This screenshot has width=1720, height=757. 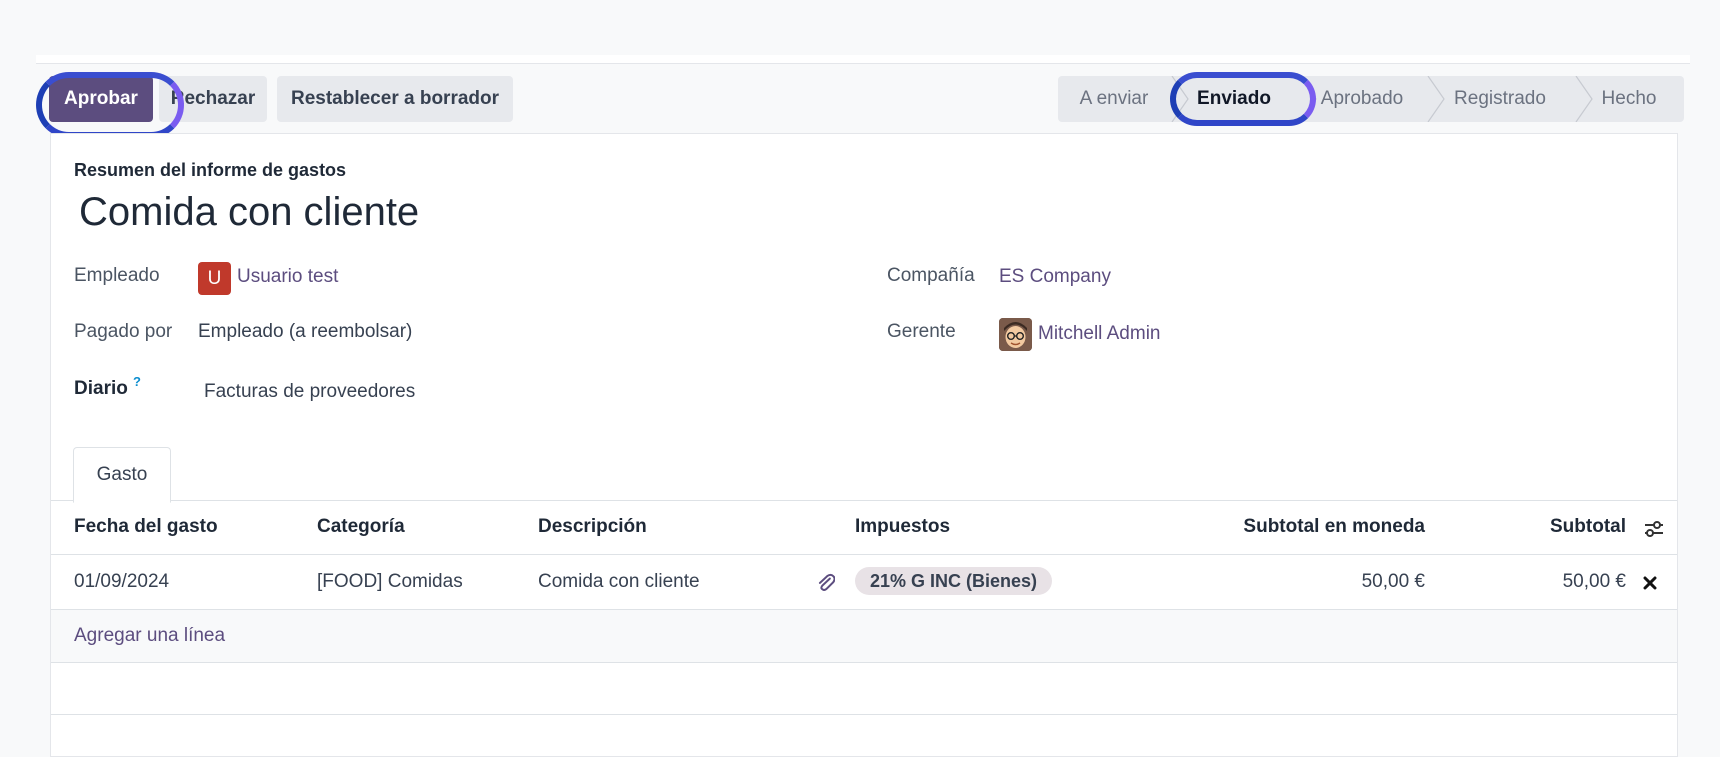 What do you see at coordinates (1588, 527) in the screenshot?
I see `column-header-subtotal: Subtotal` at bounding box center [1588, 527].